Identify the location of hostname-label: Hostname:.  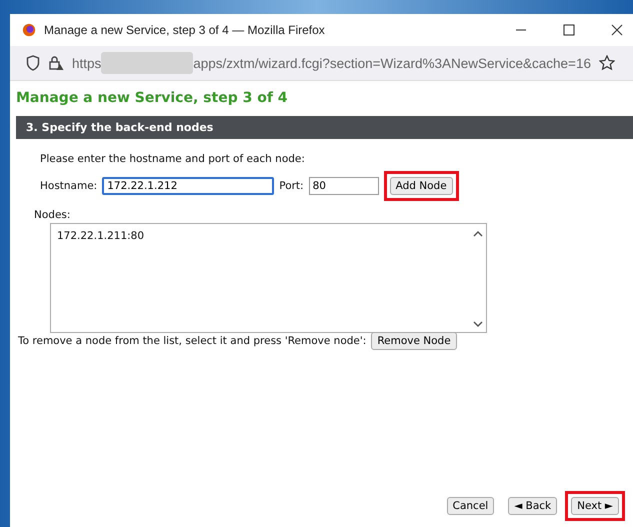
(69, 186).